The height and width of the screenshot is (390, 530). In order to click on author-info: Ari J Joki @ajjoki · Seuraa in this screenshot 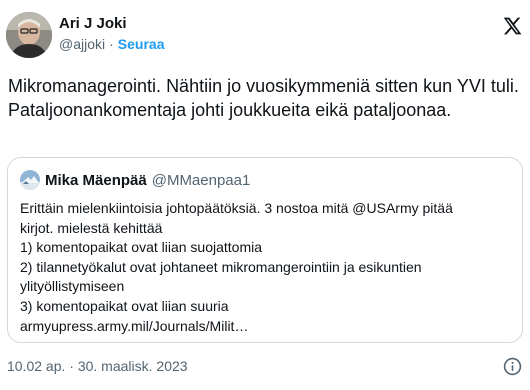, I will do `click(112, 34)`.